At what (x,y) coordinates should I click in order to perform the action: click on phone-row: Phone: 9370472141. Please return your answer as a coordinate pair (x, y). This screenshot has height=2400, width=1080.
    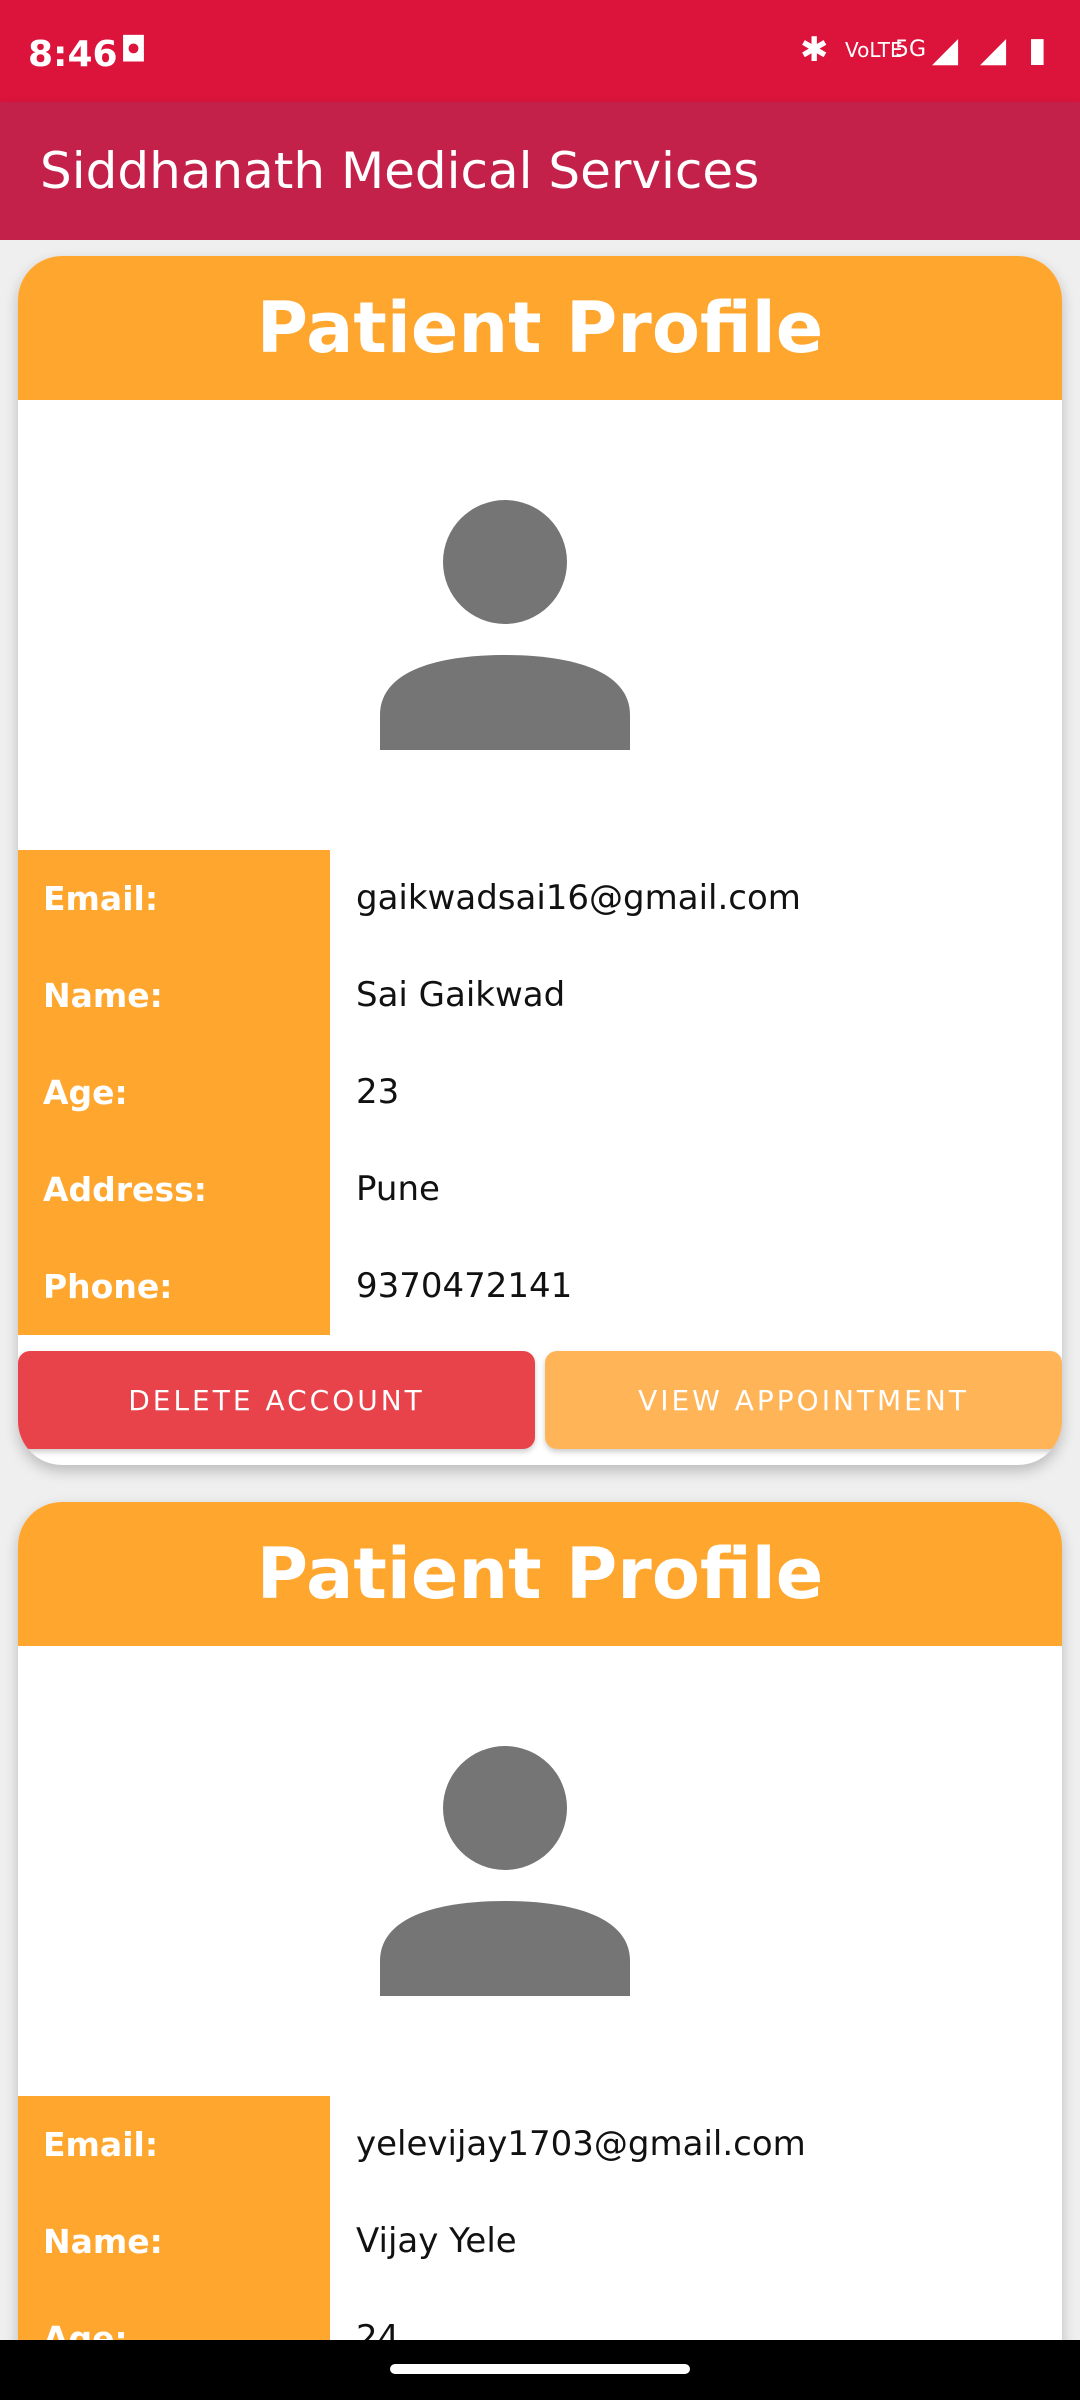
    Looking at the image, I should click on (540, 1286).